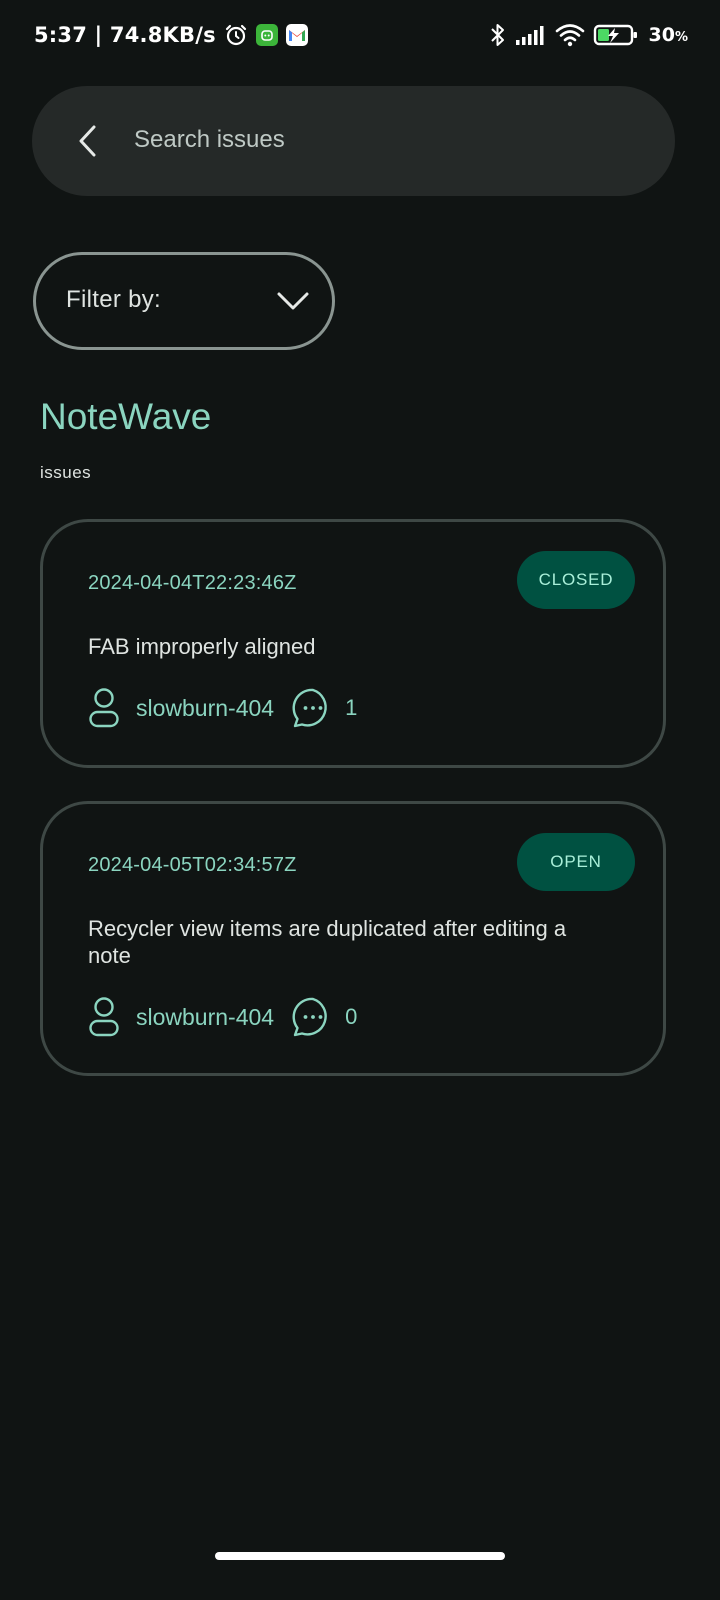 This screenshot has height=1600, width=720. I want to click on app-badge-icon, so click(266, 35).